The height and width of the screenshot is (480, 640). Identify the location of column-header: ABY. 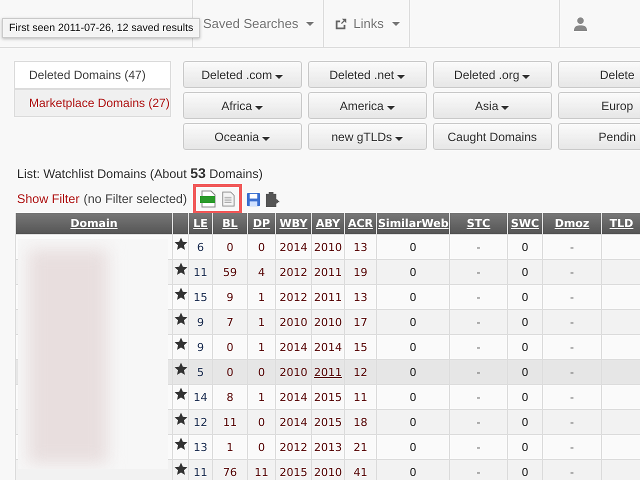
(328, 223).